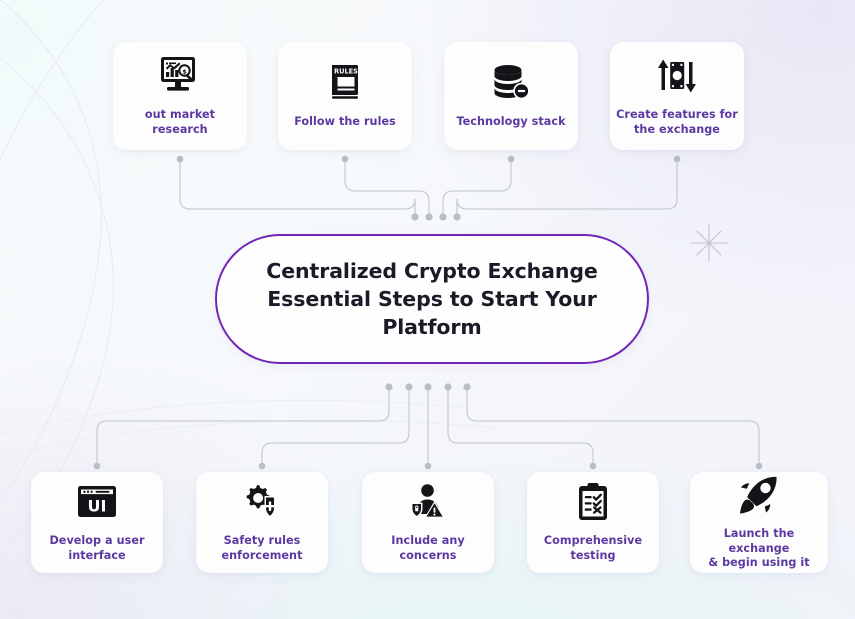 This screenshot has width=855, height=619. What do you see at coordinates (180, 76) in the screenshot?
I see `market-research-monitor-icon: $` at bounding box center [180, 76].